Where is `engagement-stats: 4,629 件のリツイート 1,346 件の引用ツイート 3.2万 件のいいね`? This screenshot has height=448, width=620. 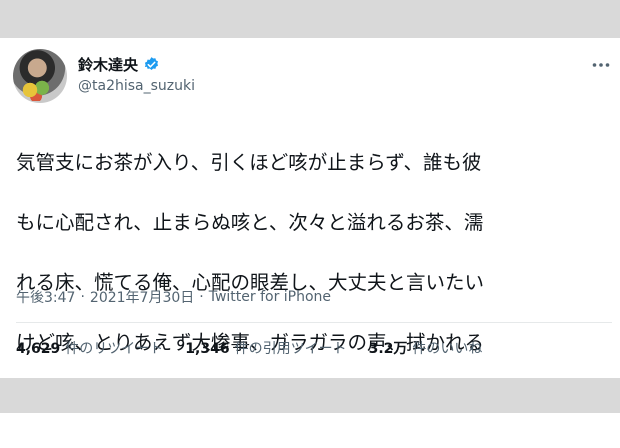
engagement-stats: 4,629 件のリツイート 1,346 件の引用ツイート 3.2万 件のいいね is located at coordinates (249, 348).